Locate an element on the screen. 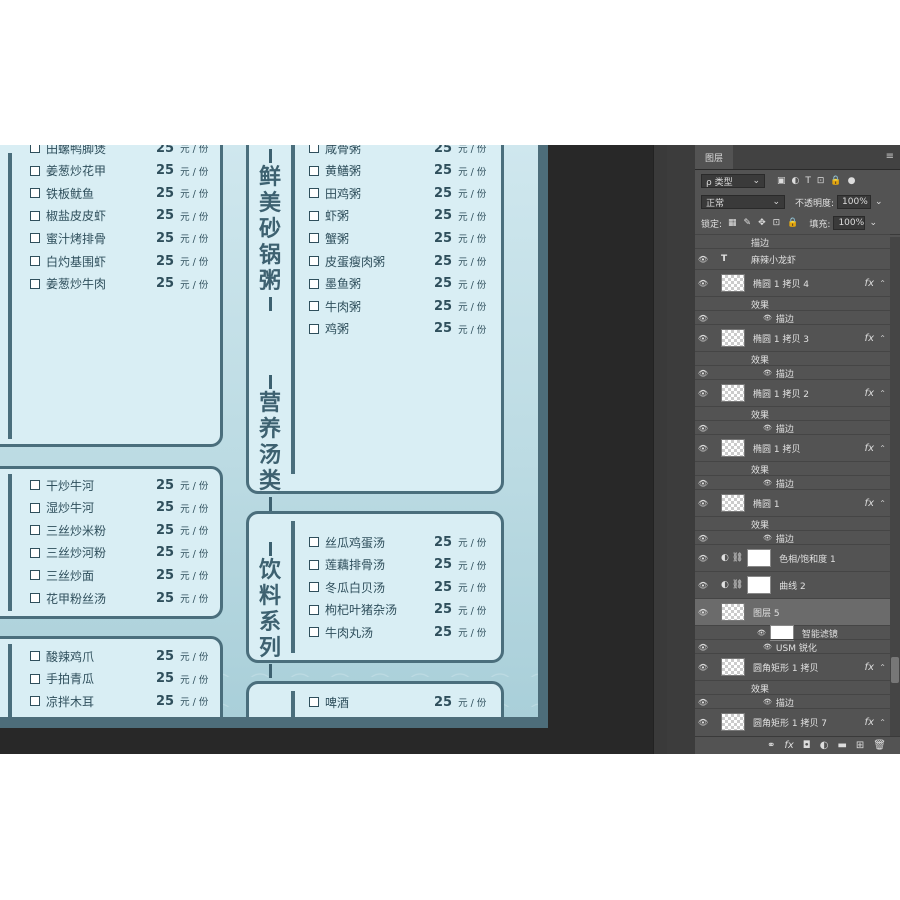 This screenshot has width=900, height=900. lock-icons: ▦✎✥⊡🔒 is located at coordinates (766, 223).